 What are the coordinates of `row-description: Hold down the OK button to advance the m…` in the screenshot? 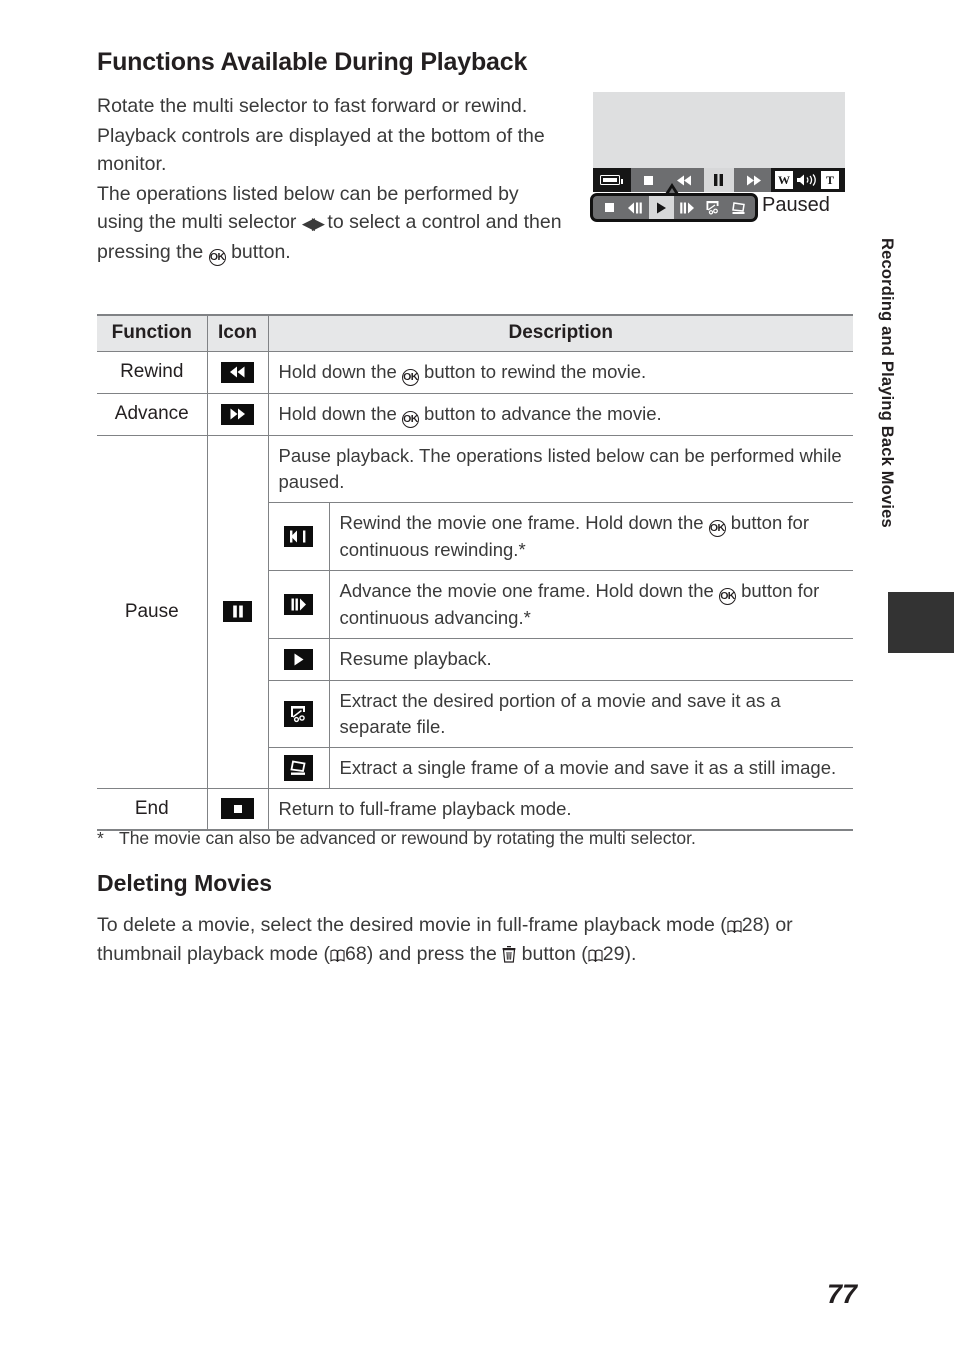 It's located at (560, 414).